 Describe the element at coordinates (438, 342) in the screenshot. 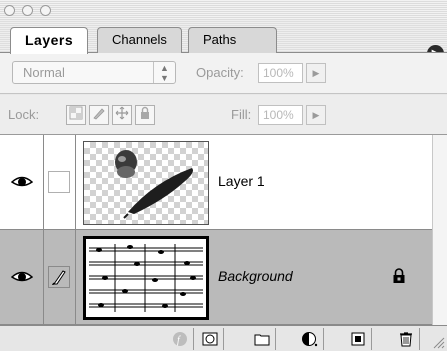

I see `resize-grip-icon` at that location.